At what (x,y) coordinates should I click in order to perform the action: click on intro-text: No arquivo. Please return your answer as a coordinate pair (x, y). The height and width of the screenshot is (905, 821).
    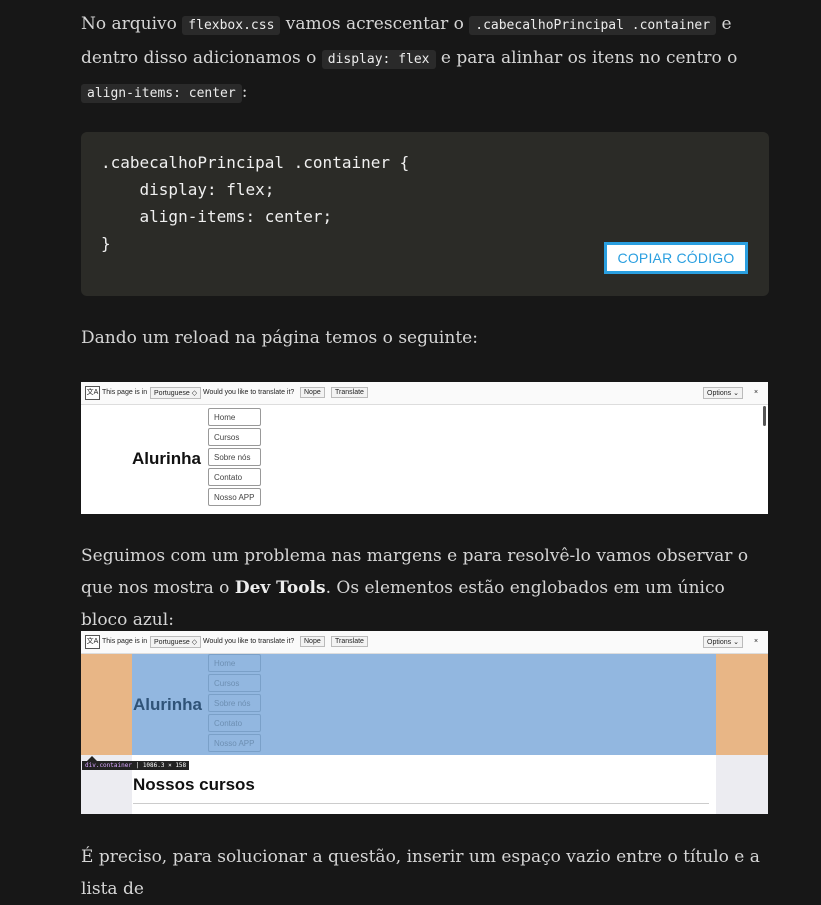
    Looking at the image, I should click on (132, 24).